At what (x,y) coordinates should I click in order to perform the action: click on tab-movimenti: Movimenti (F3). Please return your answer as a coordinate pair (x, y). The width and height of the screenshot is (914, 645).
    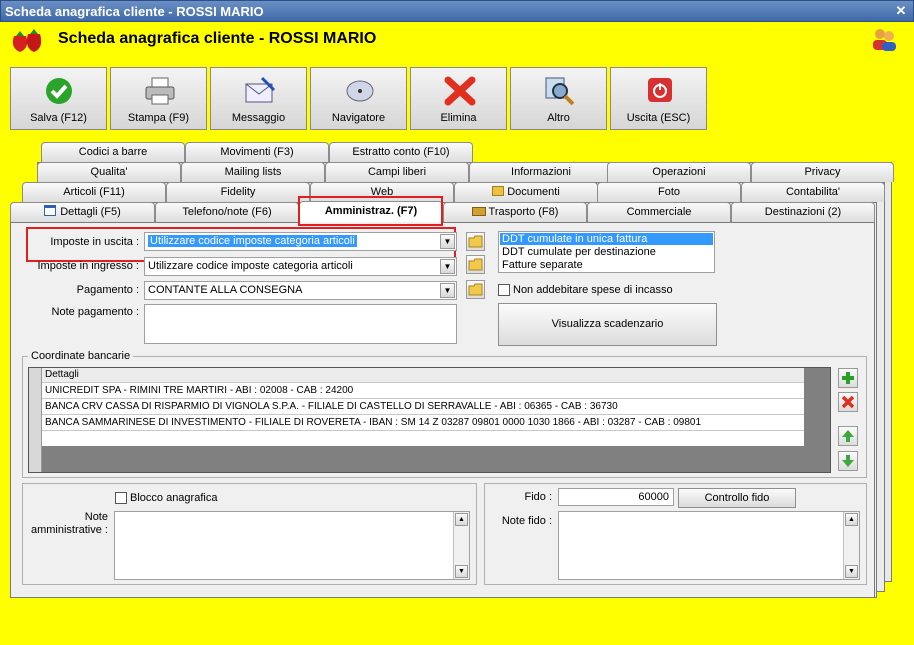
    Looking at the image, I should click on (257, 152).